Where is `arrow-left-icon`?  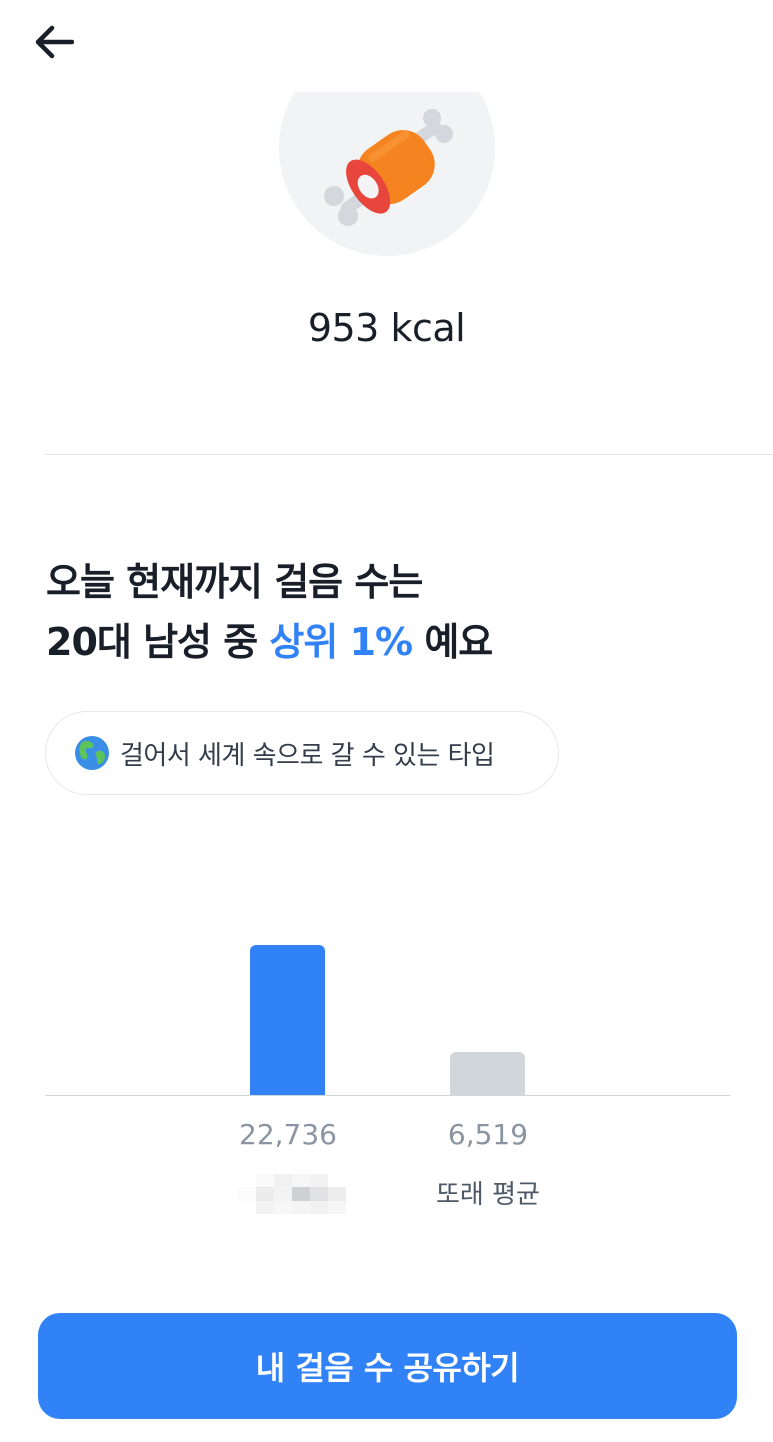
arrow-left-icon is located at coordinates (54, 42).